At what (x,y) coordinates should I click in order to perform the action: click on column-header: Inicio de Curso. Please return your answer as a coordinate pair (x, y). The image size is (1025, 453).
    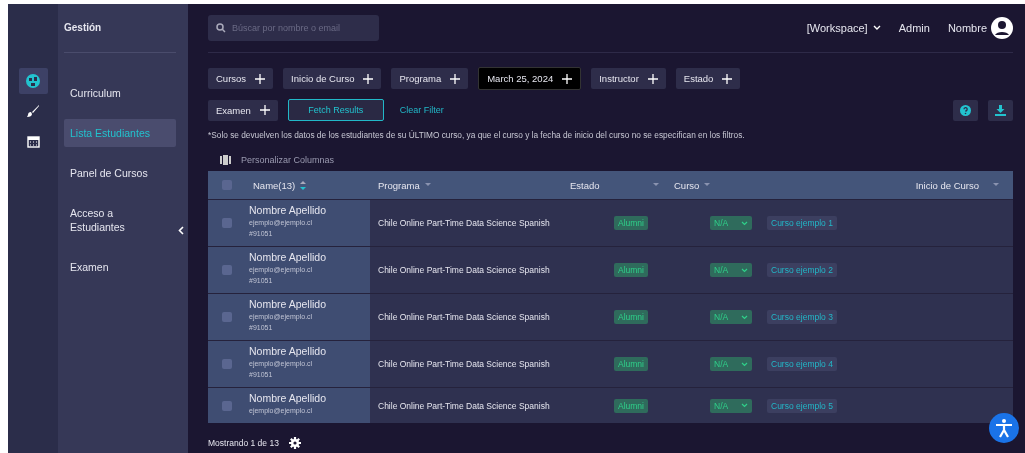
    Looking at the image, I should click on (939, 185).